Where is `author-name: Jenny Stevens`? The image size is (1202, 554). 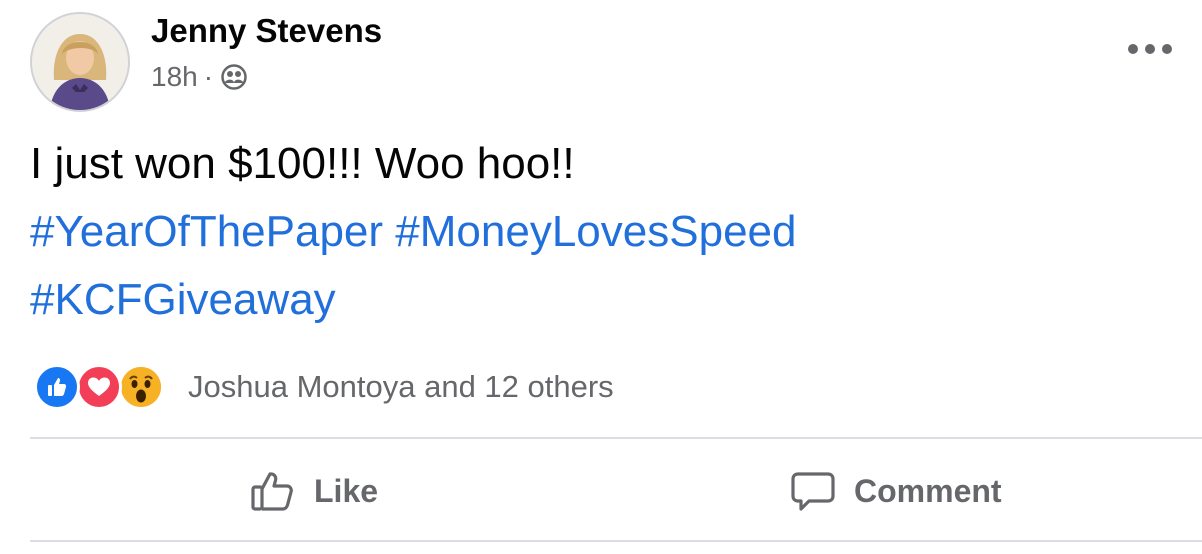 author-name: Jenny Stevens is located at coordinates (266, 31).